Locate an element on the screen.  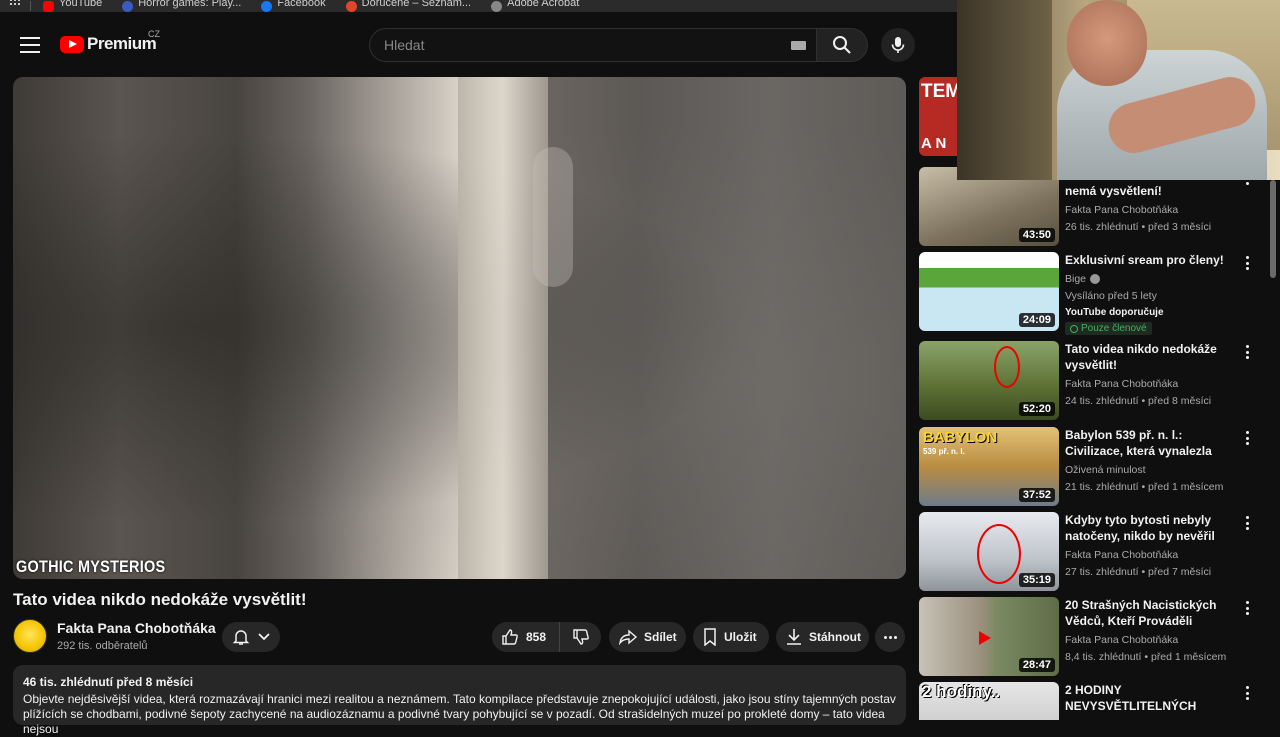
share-button: Sdílet is located at coordinates (647, 637).